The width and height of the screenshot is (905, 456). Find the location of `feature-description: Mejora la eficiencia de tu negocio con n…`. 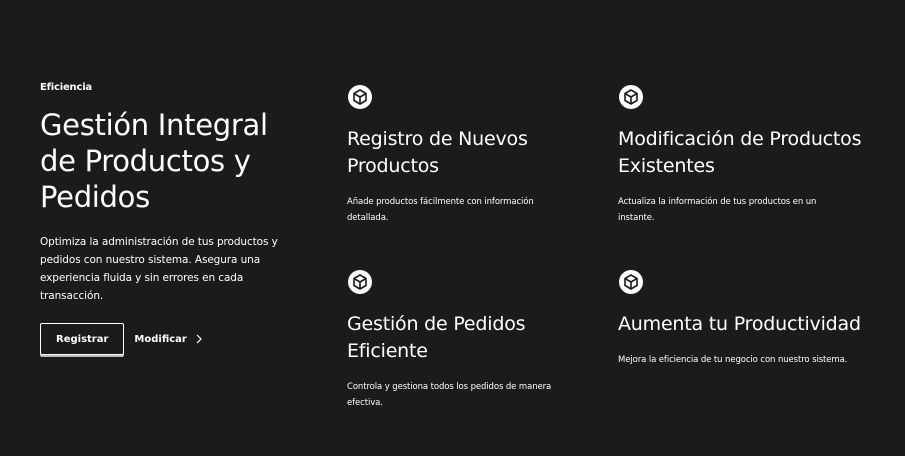

feature-description: Mejora la eficiencia de tu negocio con n… is located at coordinates (733, 360).